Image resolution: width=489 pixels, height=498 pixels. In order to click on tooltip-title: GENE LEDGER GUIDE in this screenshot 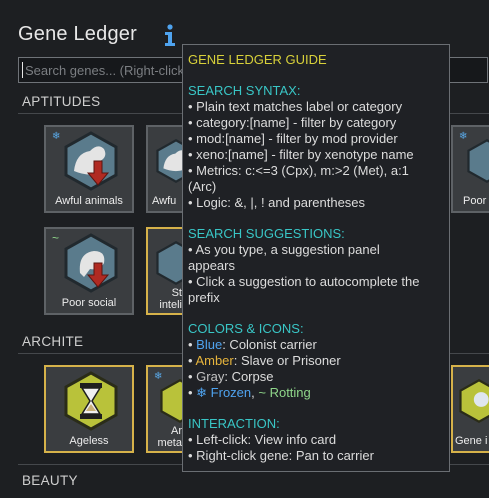, I will do `click(257, 59)`.